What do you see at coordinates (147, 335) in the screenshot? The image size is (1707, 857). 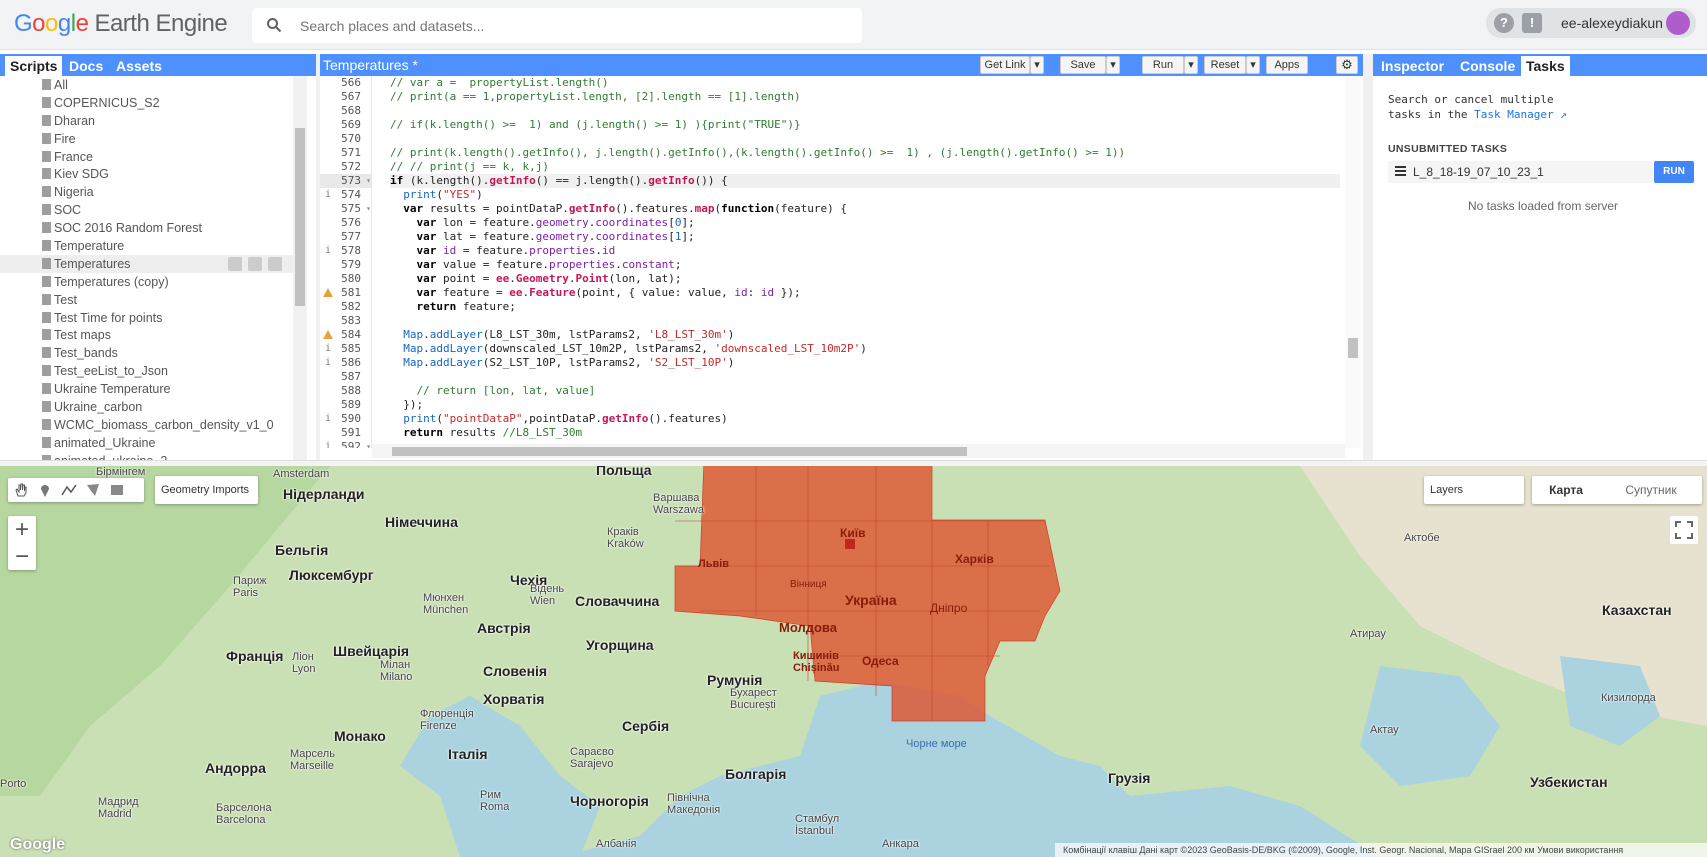 I see `script-list-item: Test maps` at bounding box center [147, 335].